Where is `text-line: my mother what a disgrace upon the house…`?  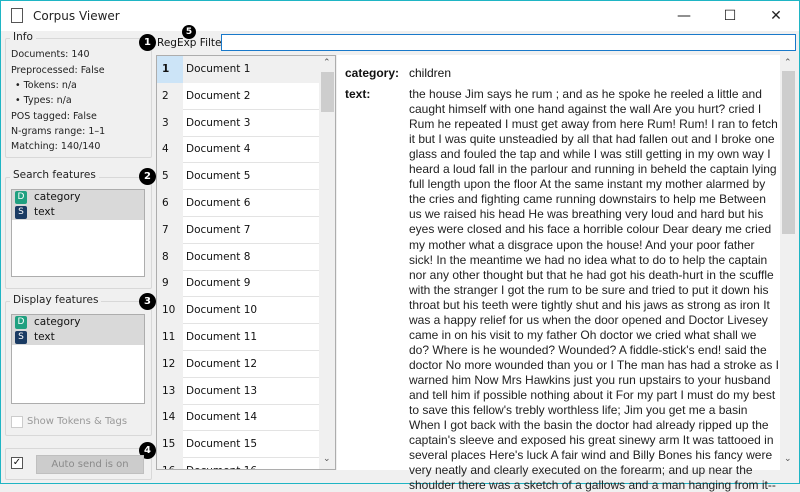 text-line: my mother what a disgrace upon the house… is located at coordinates (582, 244).